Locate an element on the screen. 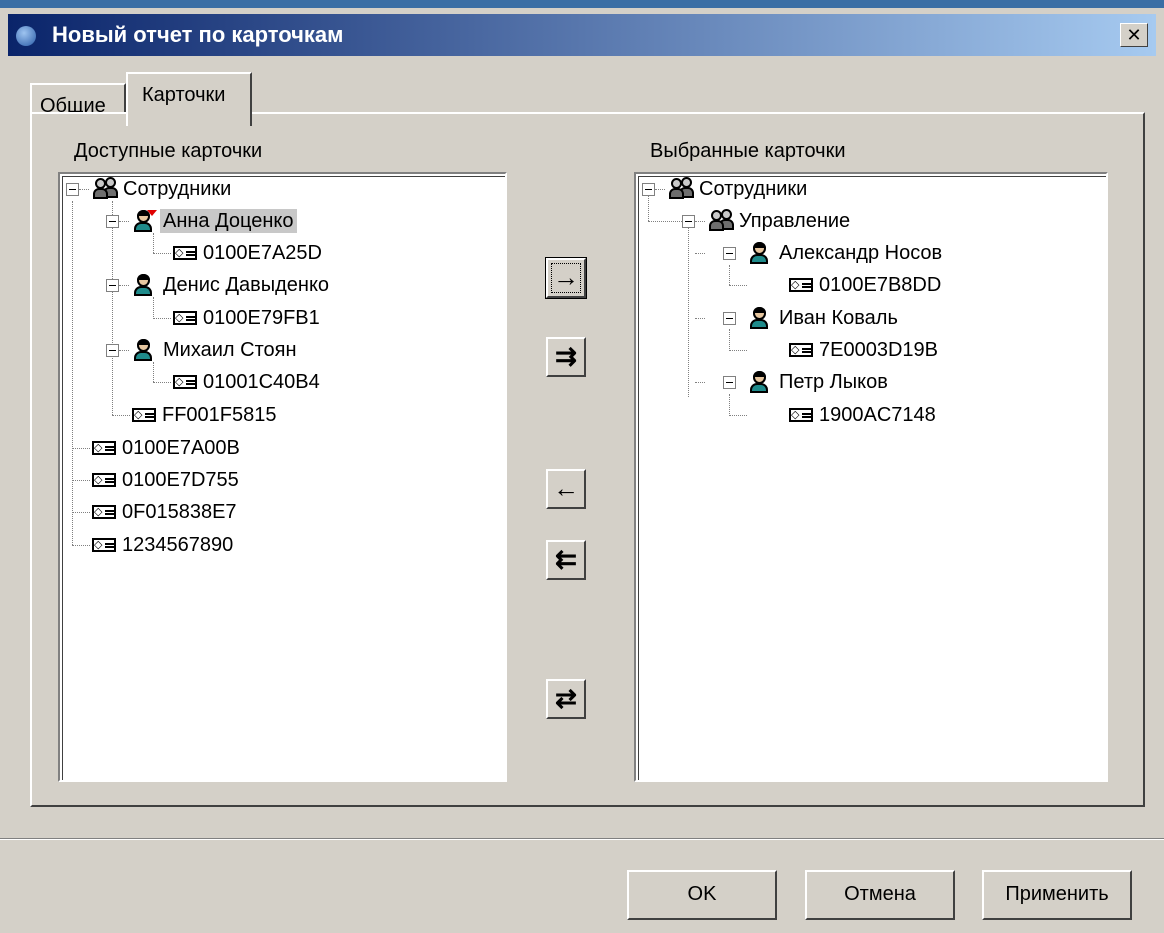 Image resolution: width=1164 pixels, height=933 pixels. selected-cards-label: Выбранные карточки is located at coordinates (748, 151).